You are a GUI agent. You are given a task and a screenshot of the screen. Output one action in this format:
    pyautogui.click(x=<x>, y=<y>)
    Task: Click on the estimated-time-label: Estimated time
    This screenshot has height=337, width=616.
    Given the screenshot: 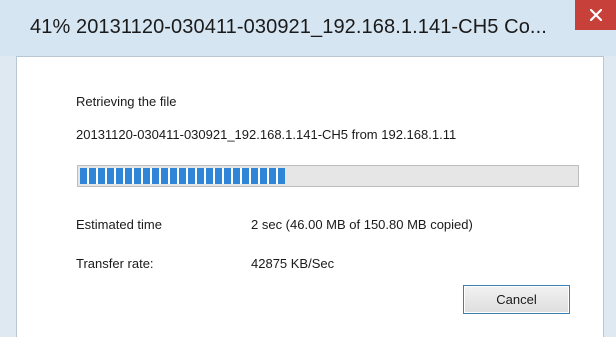 What is the action you would take?
    pyautogui.click(x=119, y=224)
    